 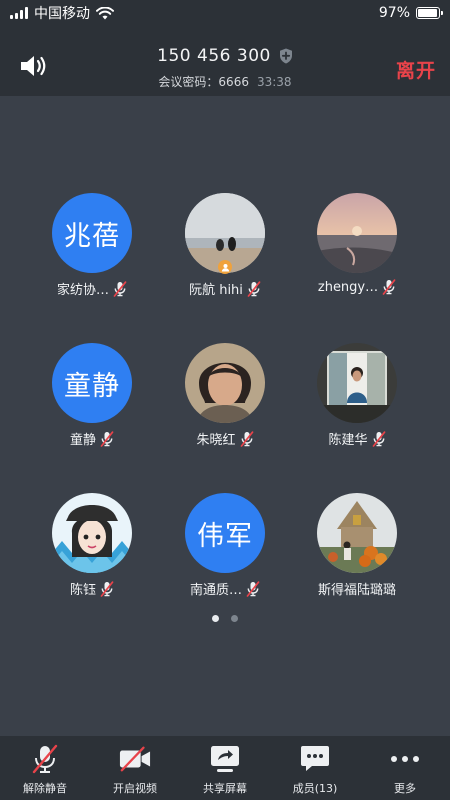 What do you see at coordinates (216, 290) in the screenshot?
I see `participant-name: 阮航 hihi` at bounding box center [216, 290].